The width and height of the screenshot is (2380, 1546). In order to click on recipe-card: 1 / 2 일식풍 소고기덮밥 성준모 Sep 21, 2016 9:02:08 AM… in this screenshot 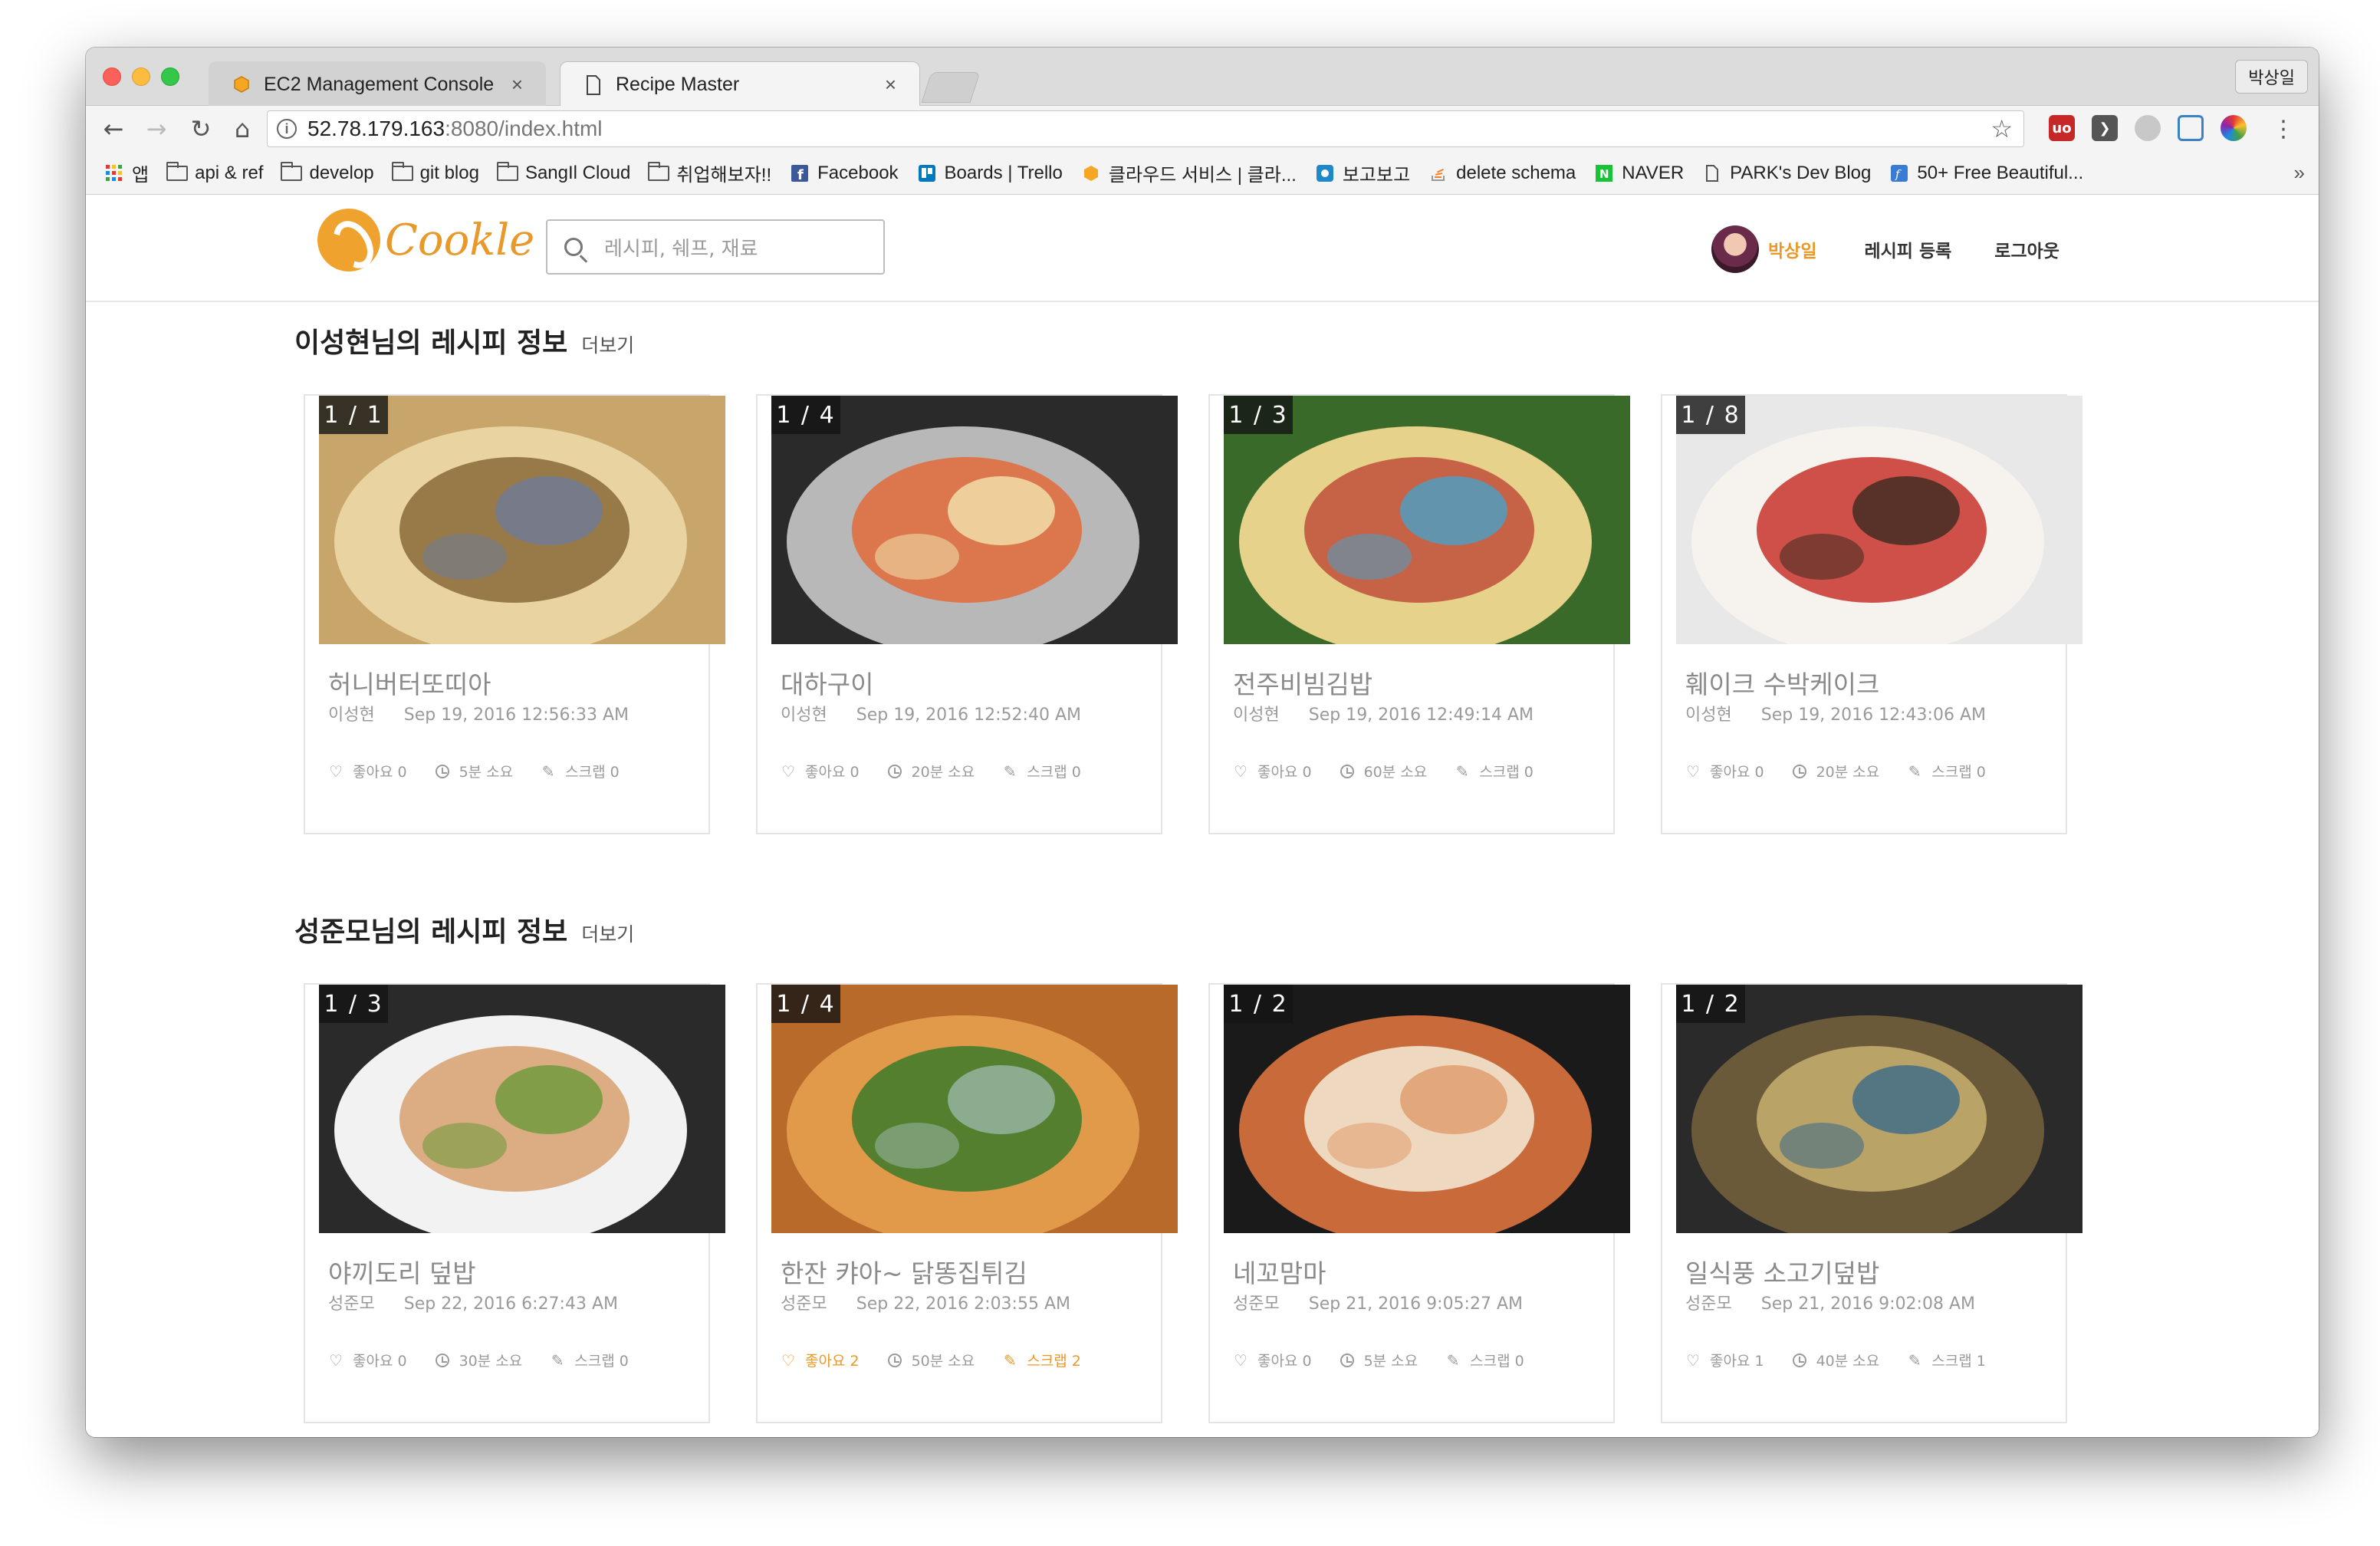, I will do `click(1872, 1203)`.